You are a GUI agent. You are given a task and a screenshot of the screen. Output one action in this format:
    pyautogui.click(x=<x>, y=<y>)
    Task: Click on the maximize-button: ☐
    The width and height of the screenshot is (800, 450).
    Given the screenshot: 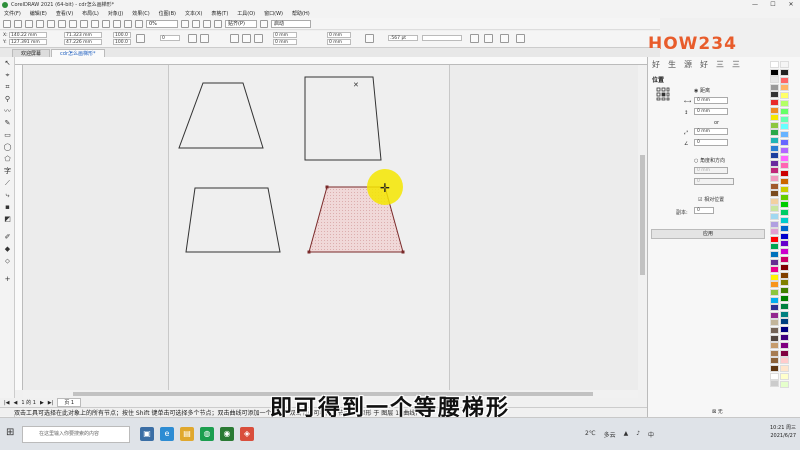 What is the action you would take?
    pyautogui.click(x=773, y=4)
    